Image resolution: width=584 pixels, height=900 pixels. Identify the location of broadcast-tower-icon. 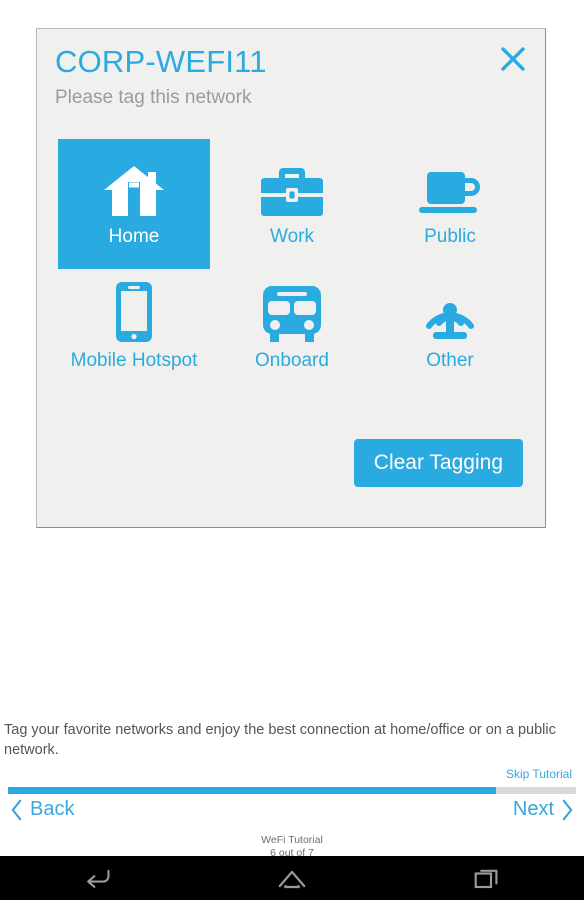
(450, 313).